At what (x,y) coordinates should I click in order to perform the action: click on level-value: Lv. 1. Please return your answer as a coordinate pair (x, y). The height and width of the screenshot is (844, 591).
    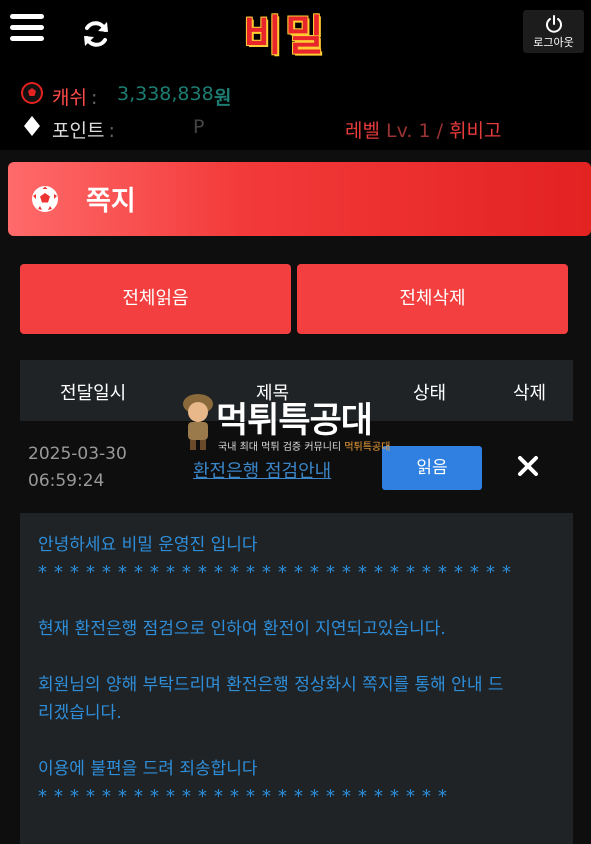
    Looking at the image, I should click on (408, 131).